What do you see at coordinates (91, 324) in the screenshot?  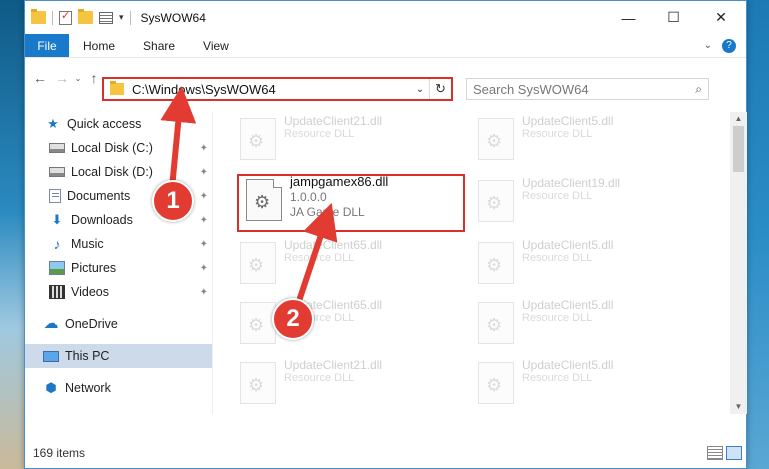 I see `sidebar-item-label: OneDrive` at bounding box center [91, 324].